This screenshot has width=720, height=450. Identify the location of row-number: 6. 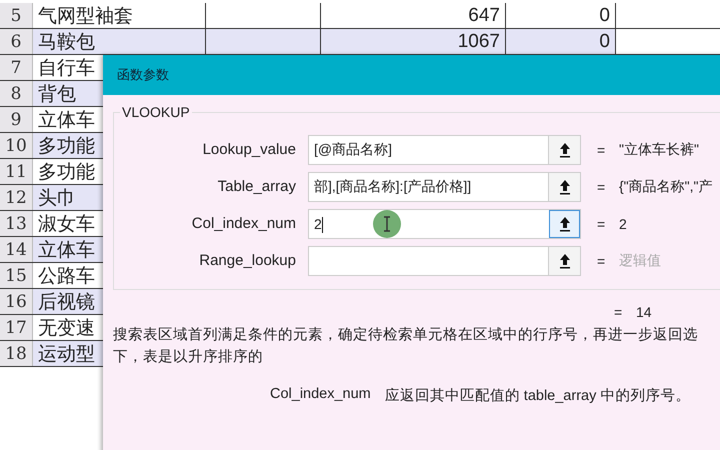
(16, 41).